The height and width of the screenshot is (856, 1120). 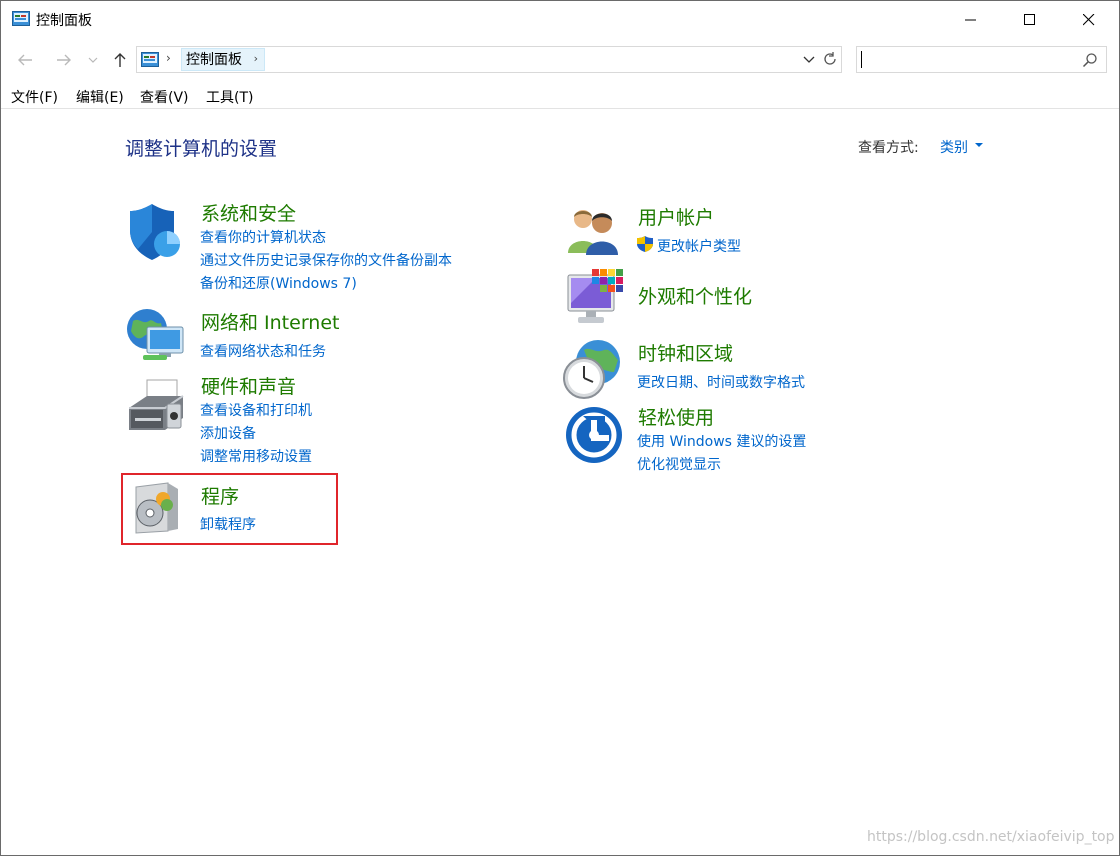 I want to click on ease-of-access-icon, so click(x=594, y=435).